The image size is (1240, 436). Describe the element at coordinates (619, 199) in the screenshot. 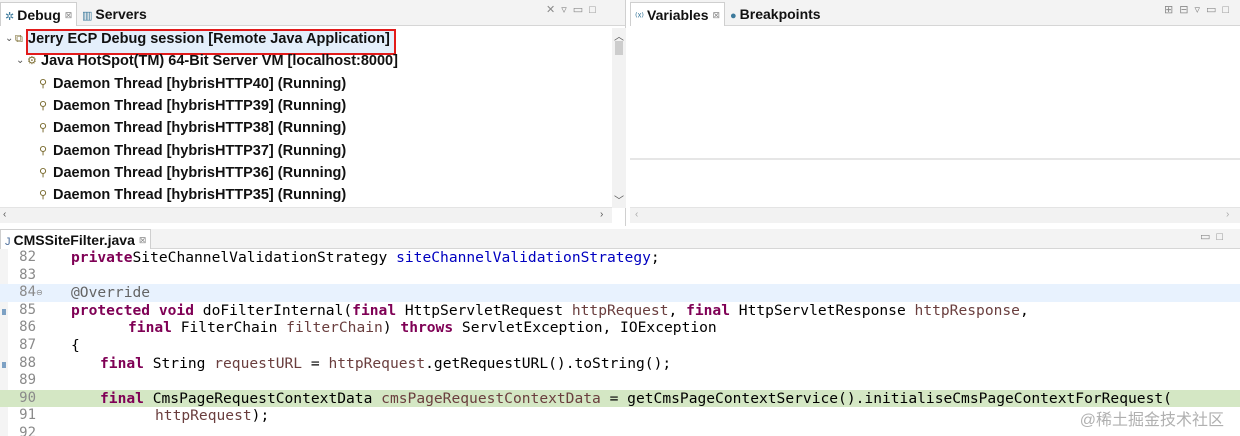

I see `scroll-down-icon: ﹀` at that location.